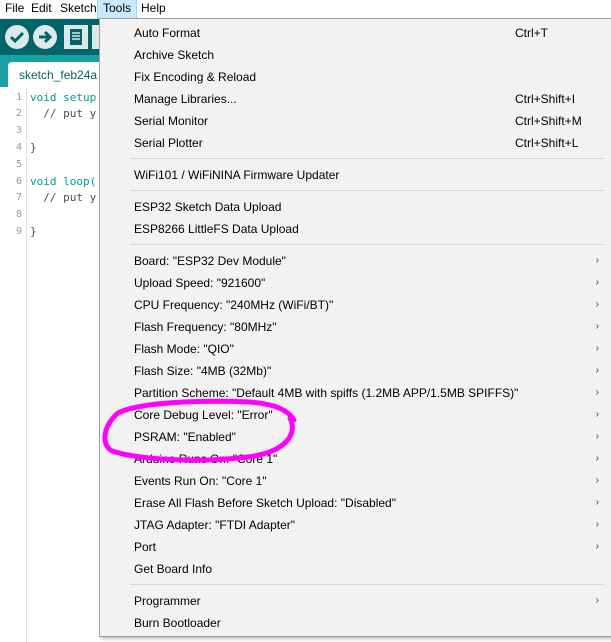 The width and height of the screenshot is (611, 642). I want to click on menu-item-board: Board: "ESP32 Dev Module" ›, so click(355, 261).